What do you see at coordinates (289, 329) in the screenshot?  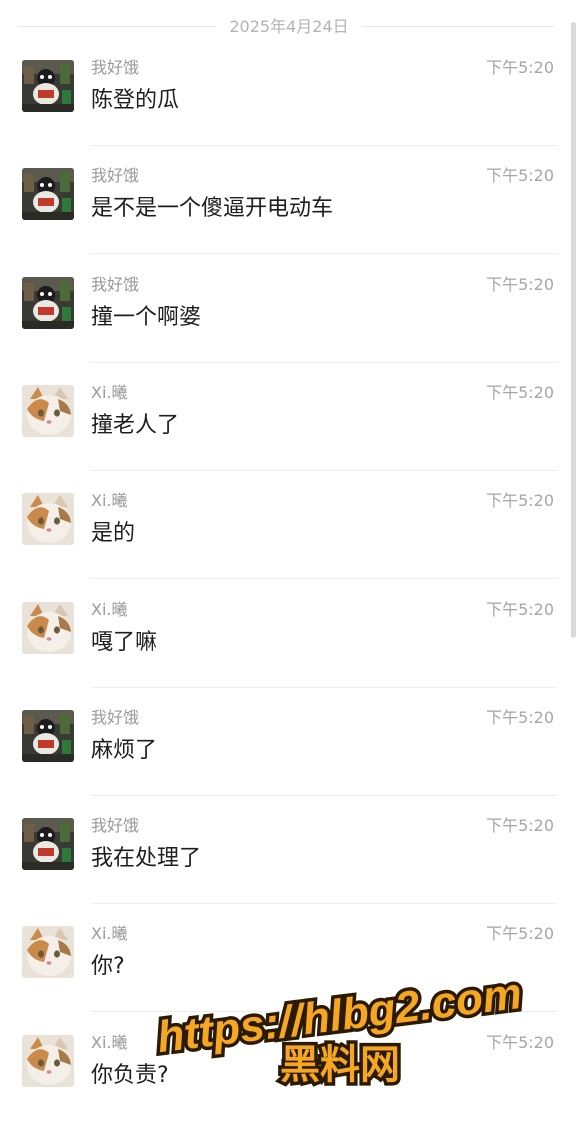 I see `message-row: 我好饿 下午5:20 撞一个啊婆` at bounding box center [289, 329].